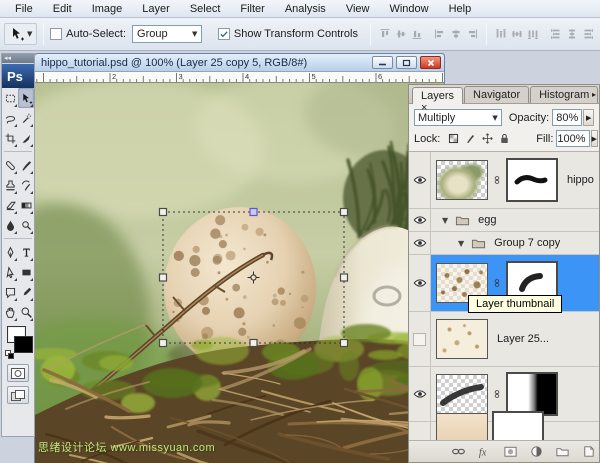  I want to click on tab-histogram: Histogram, so click(564, 94).